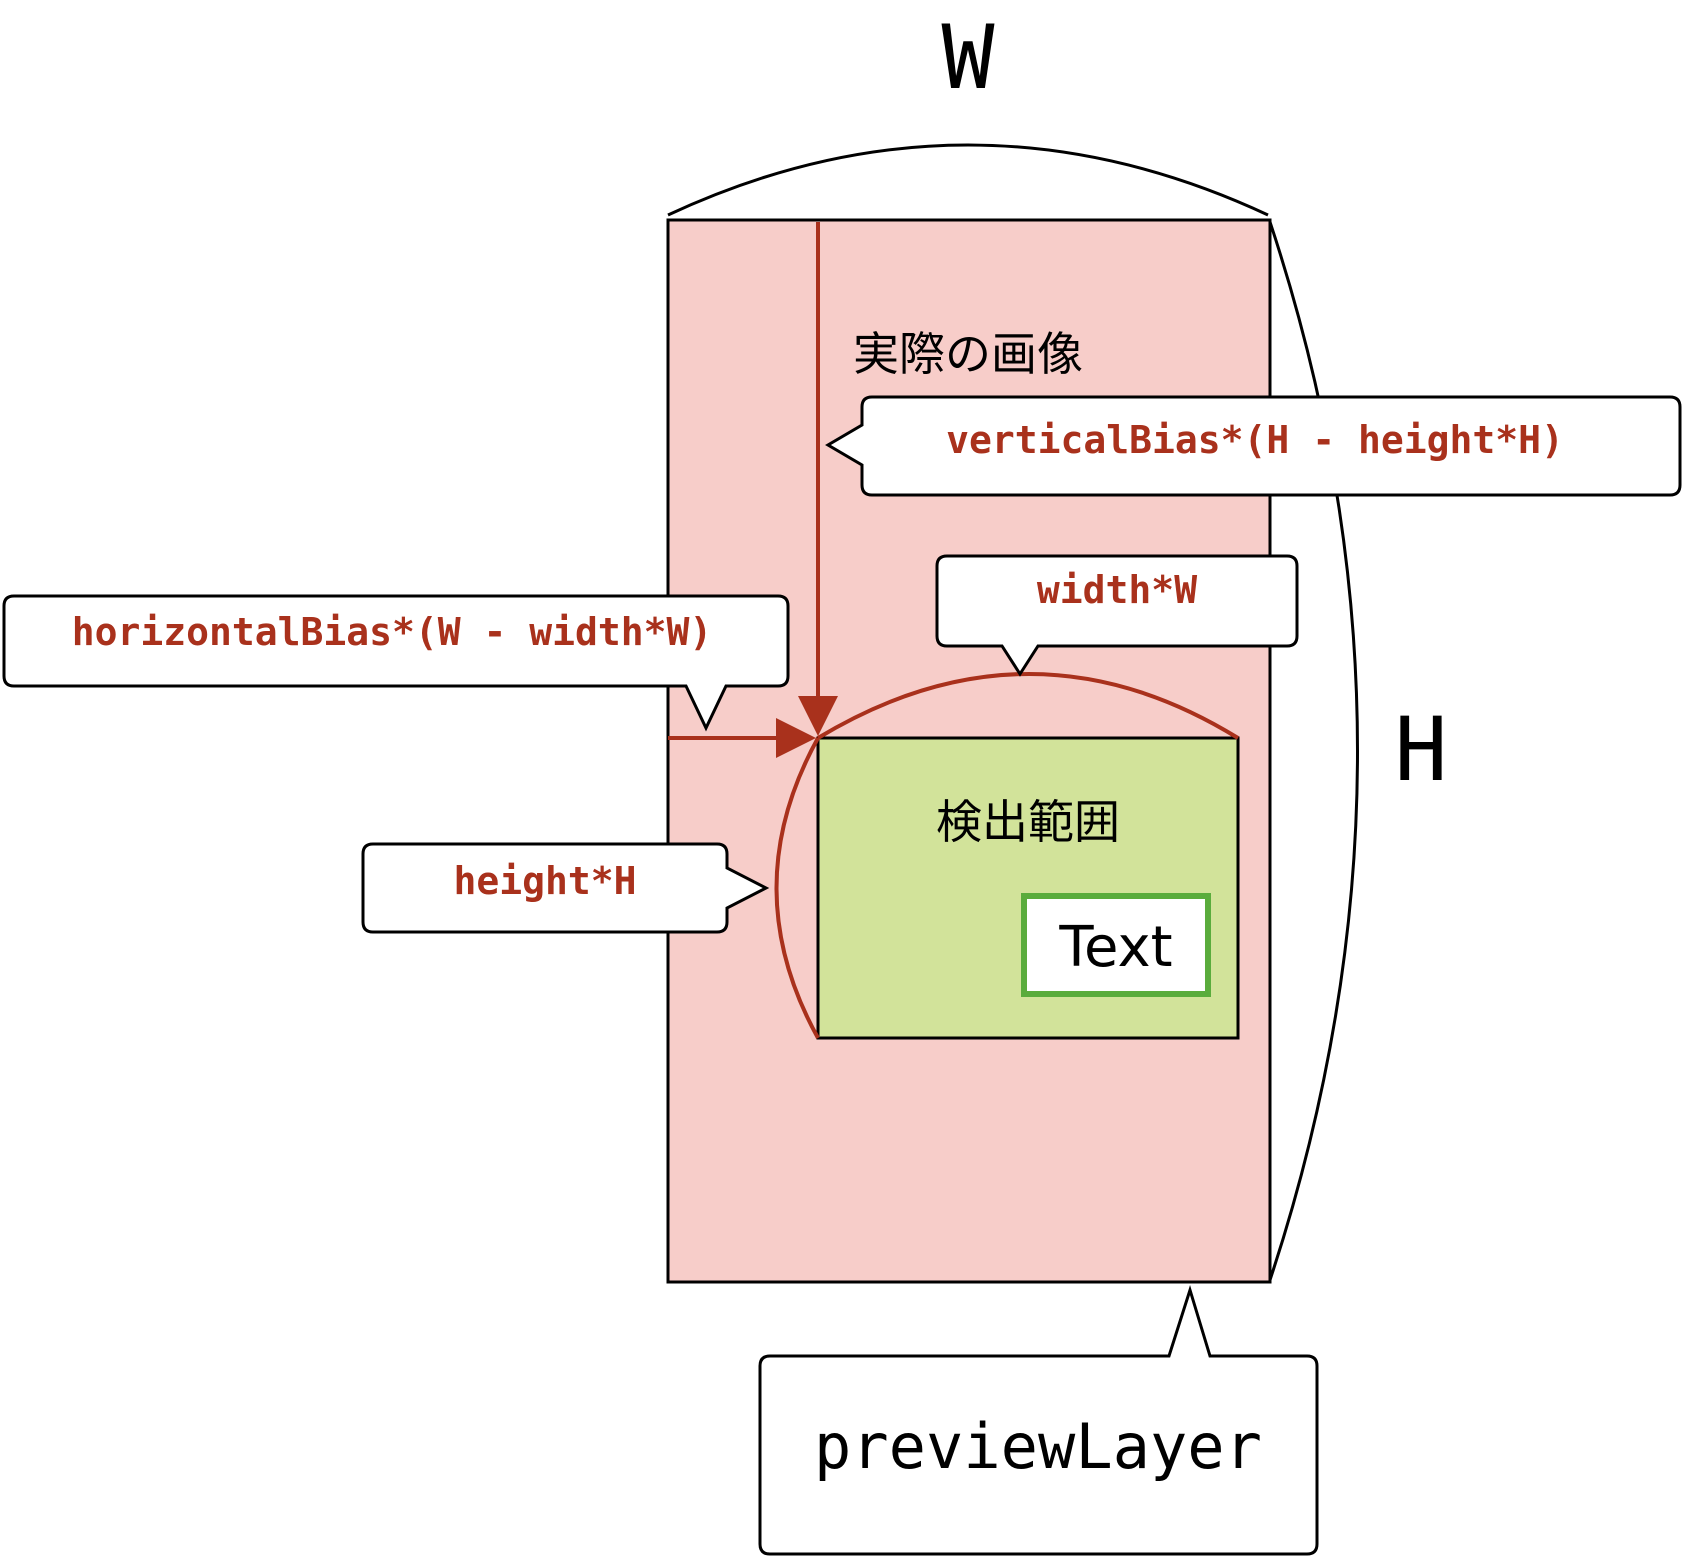 Image resolution: width=1682 pixels, height=1556 pixels. I want to click on vertical-bias-callout: verticalBias*(H - height*H), so click(1255, 440).